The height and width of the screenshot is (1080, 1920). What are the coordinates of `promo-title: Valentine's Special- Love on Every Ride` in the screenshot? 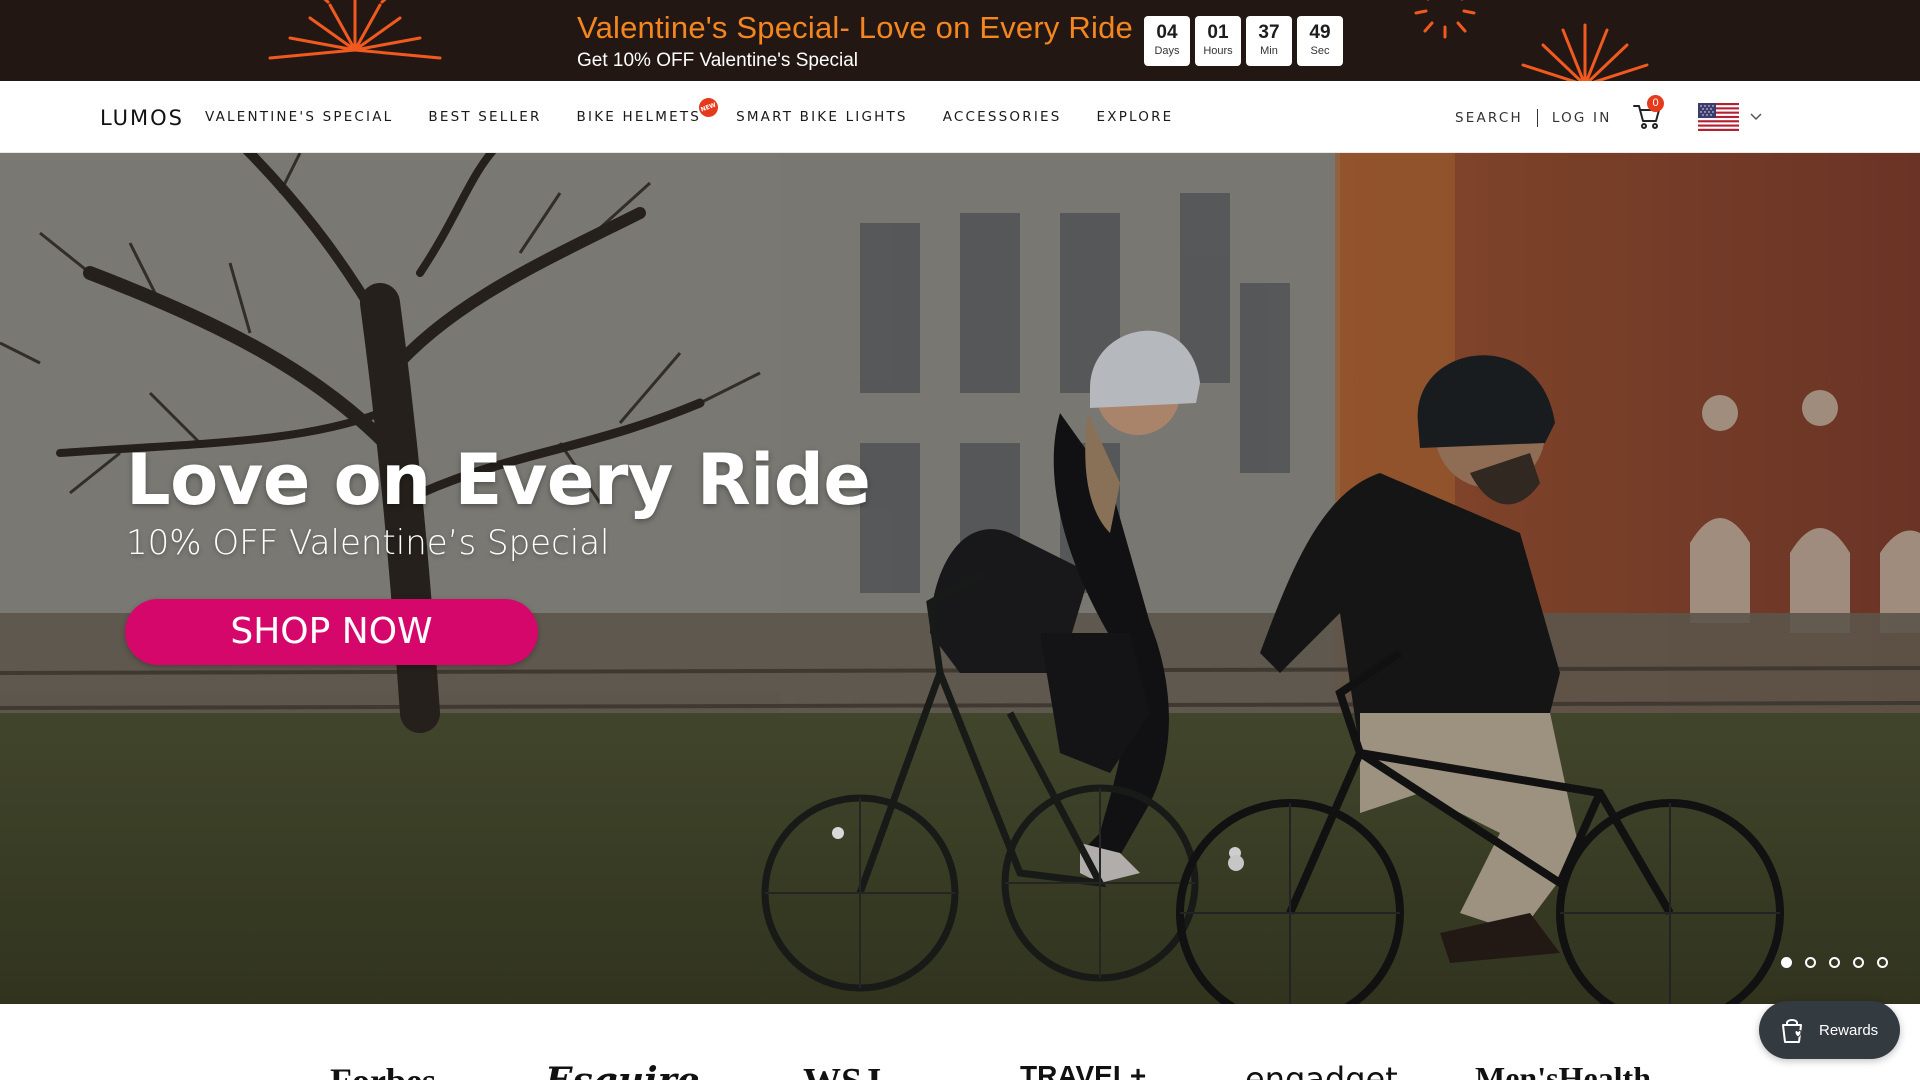 It's located at (855, 28).